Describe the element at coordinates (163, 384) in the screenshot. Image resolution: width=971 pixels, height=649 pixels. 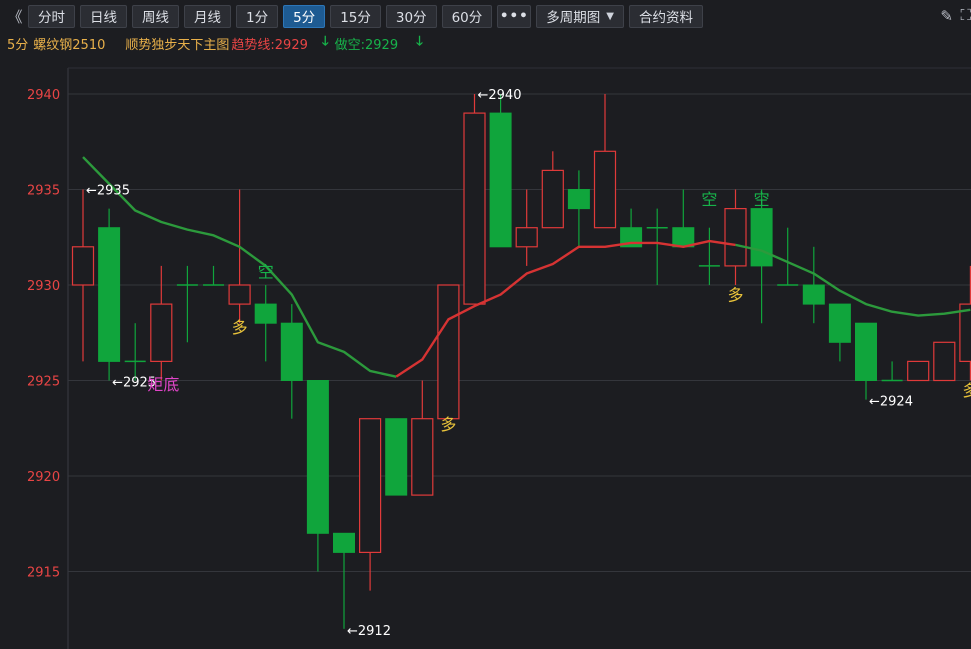
I see `pattern-label: 矩底` at that location.